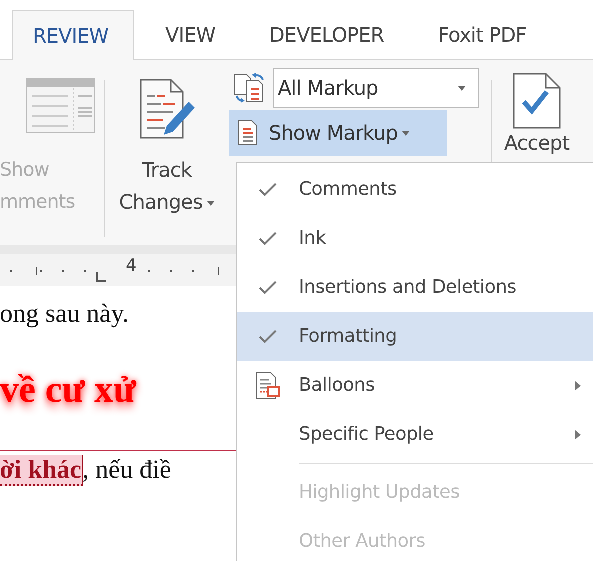 Image resolution: width=593 pixels, height=561 pixels. I want to click on menu-item: Comments, so click(415, 189).